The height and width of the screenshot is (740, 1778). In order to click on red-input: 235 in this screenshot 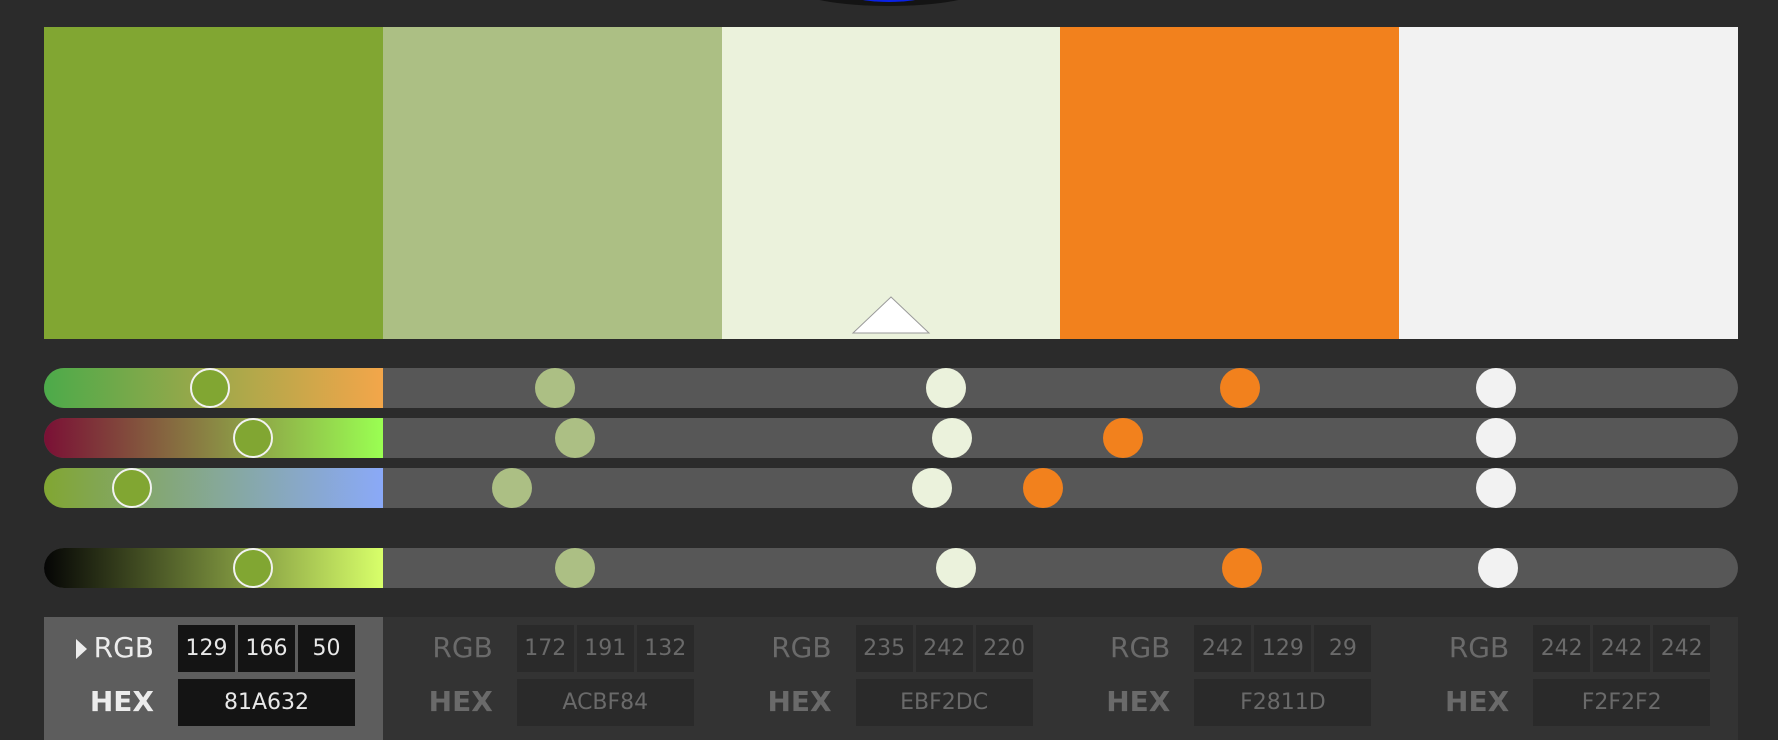, I will do `click(884, 648)`.